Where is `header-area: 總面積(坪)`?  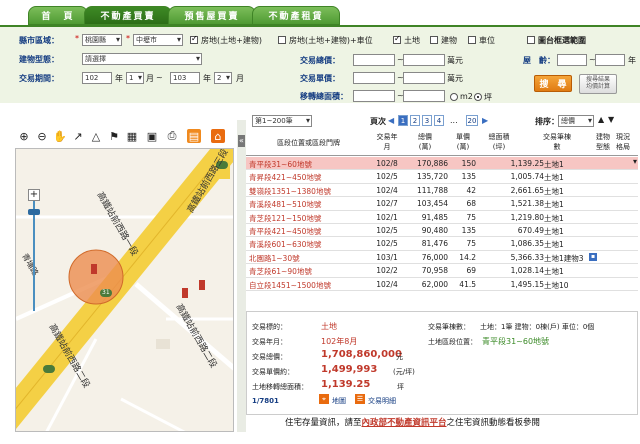
header-area: 總面積(坪) is located at coordinates (499, 142).